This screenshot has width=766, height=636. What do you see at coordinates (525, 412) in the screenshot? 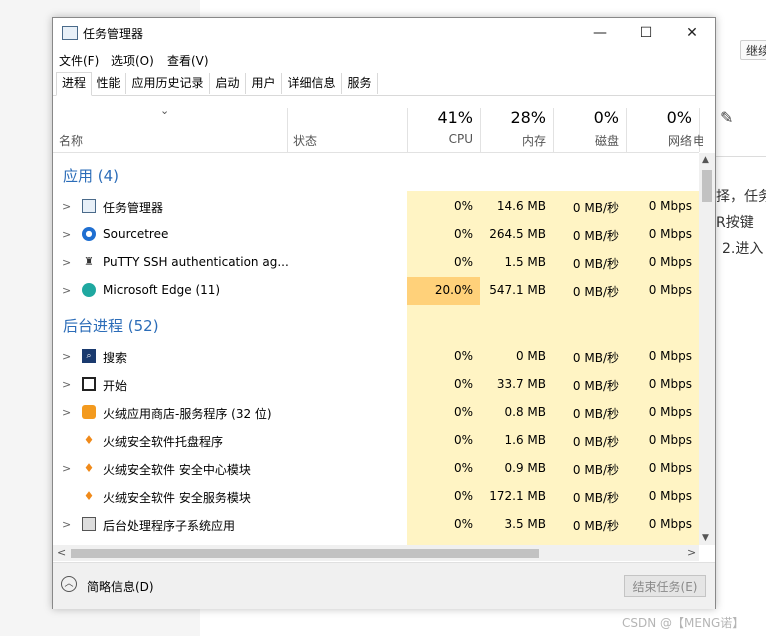
I see `memory-value: 0.8 MB` at bounding box center [525, 412].